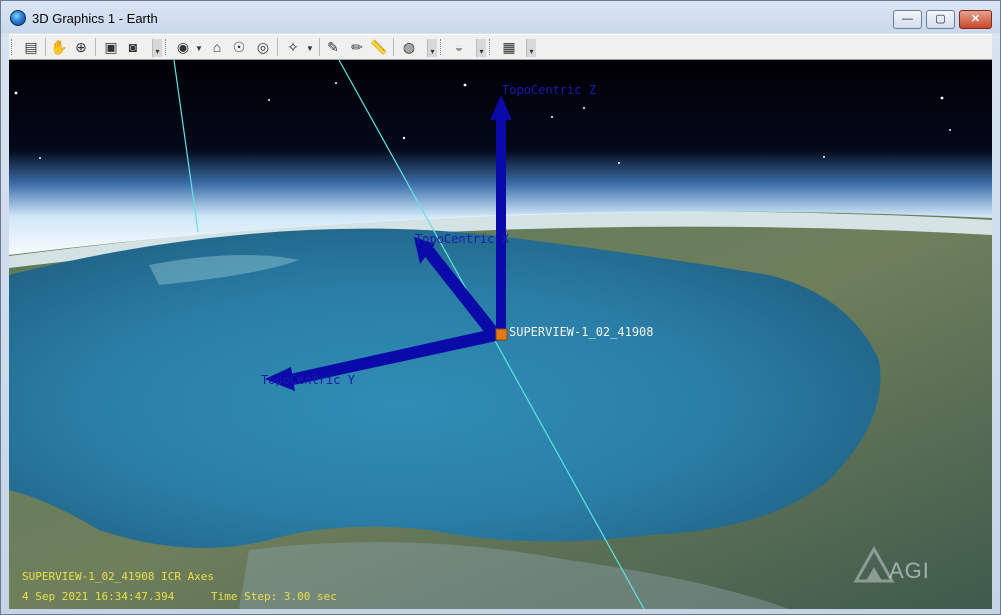 The image size is (1001, 615). Describe the element at coordinates (199, 47) in the screenshot. I see `eye-dropdown-arrow: ▼` at that location.